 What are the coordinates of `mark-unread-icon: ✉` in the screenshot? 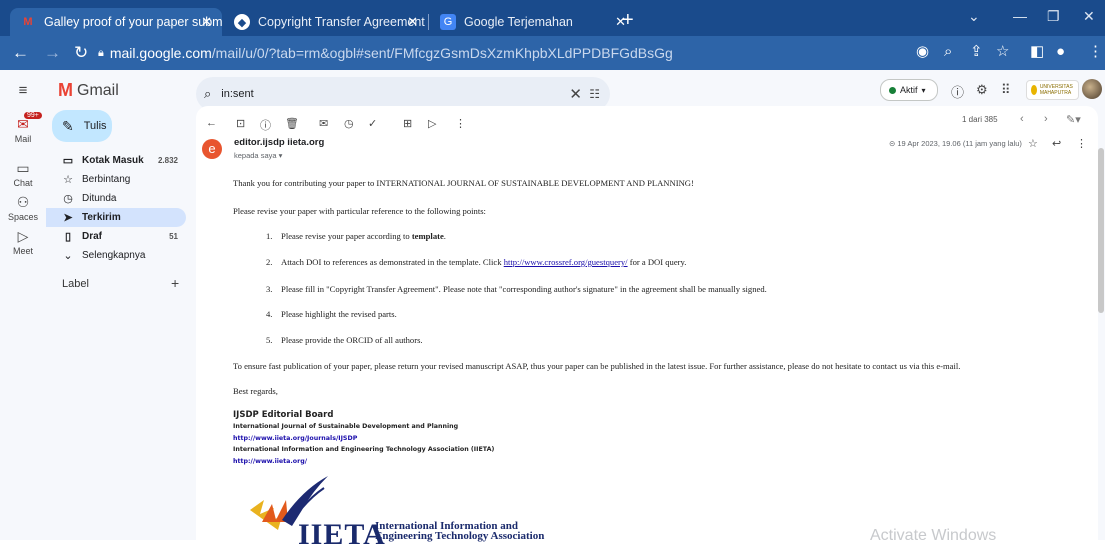 It's located at (323, 123).